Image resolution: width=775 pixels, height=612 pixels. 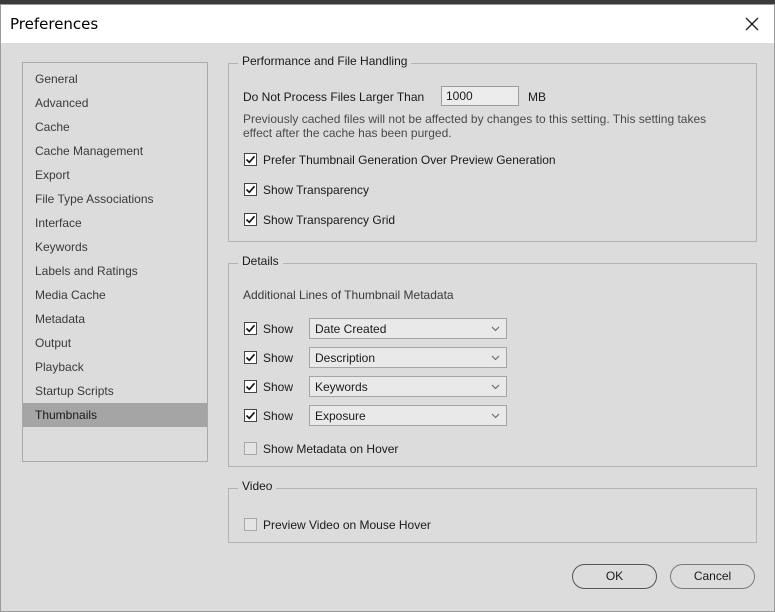 I want to click on details-group-title: Details, so click(x=260, y=261).